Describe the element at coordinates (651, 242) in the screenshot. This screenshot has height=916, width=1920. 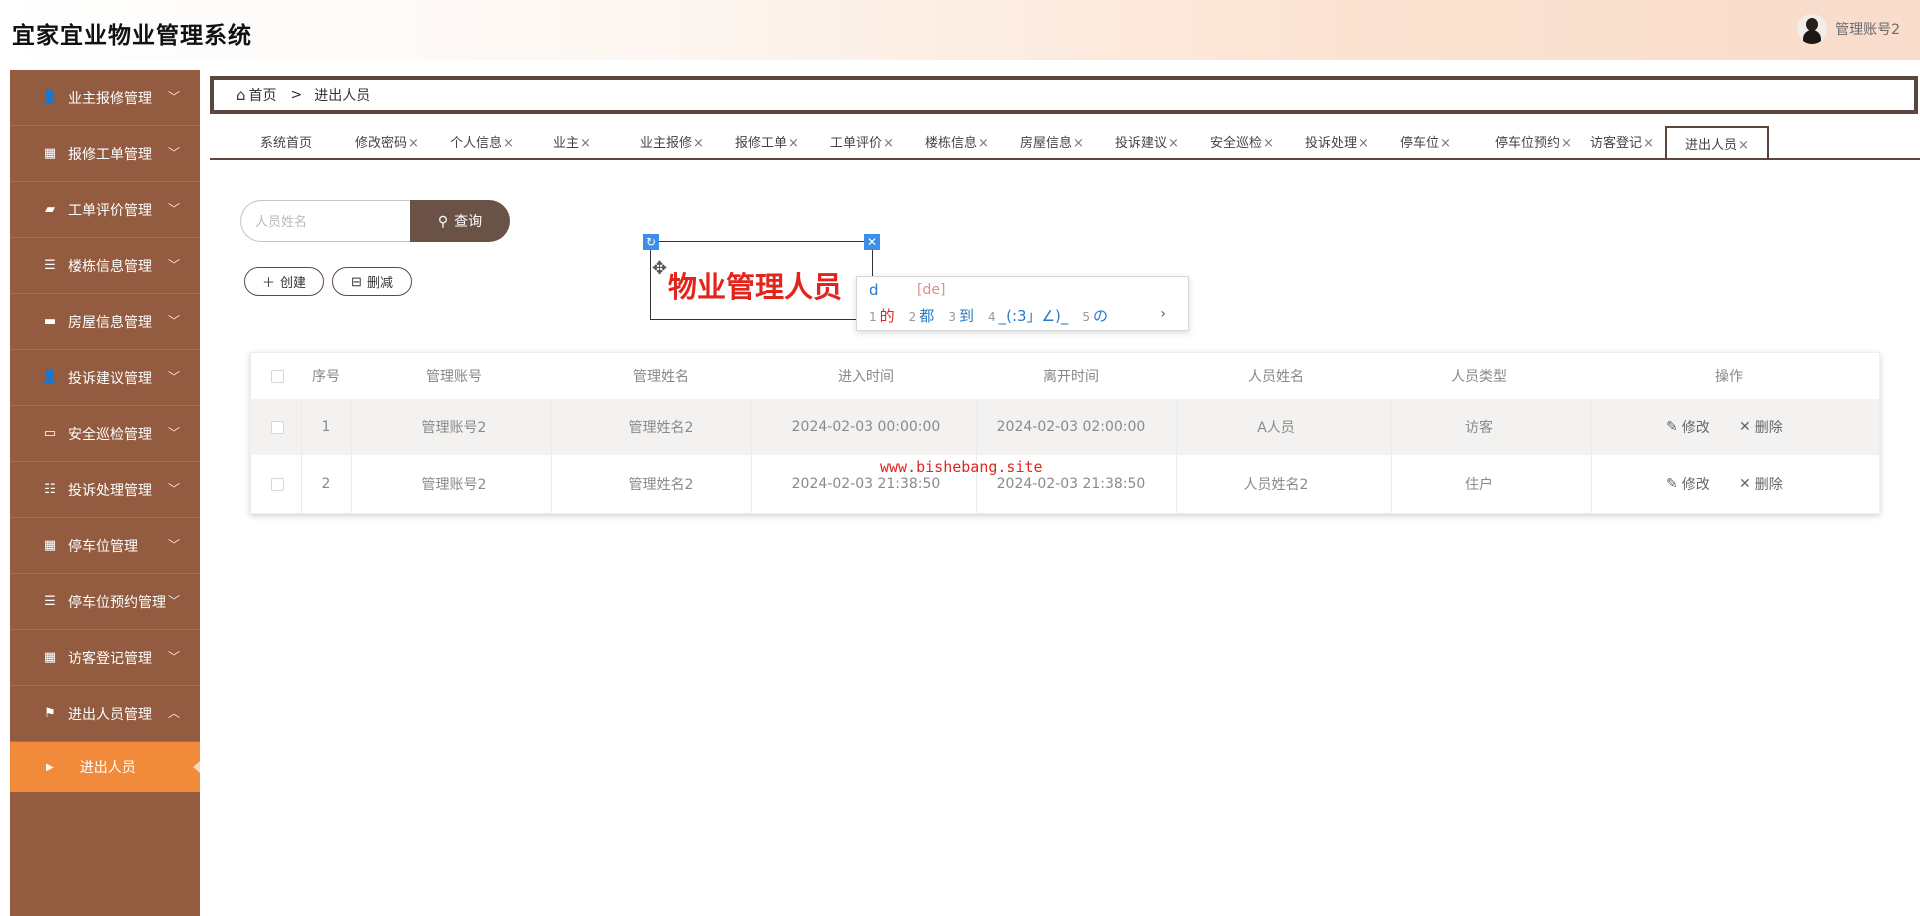
I see `rotate-handle-icon: ↻` at that location.